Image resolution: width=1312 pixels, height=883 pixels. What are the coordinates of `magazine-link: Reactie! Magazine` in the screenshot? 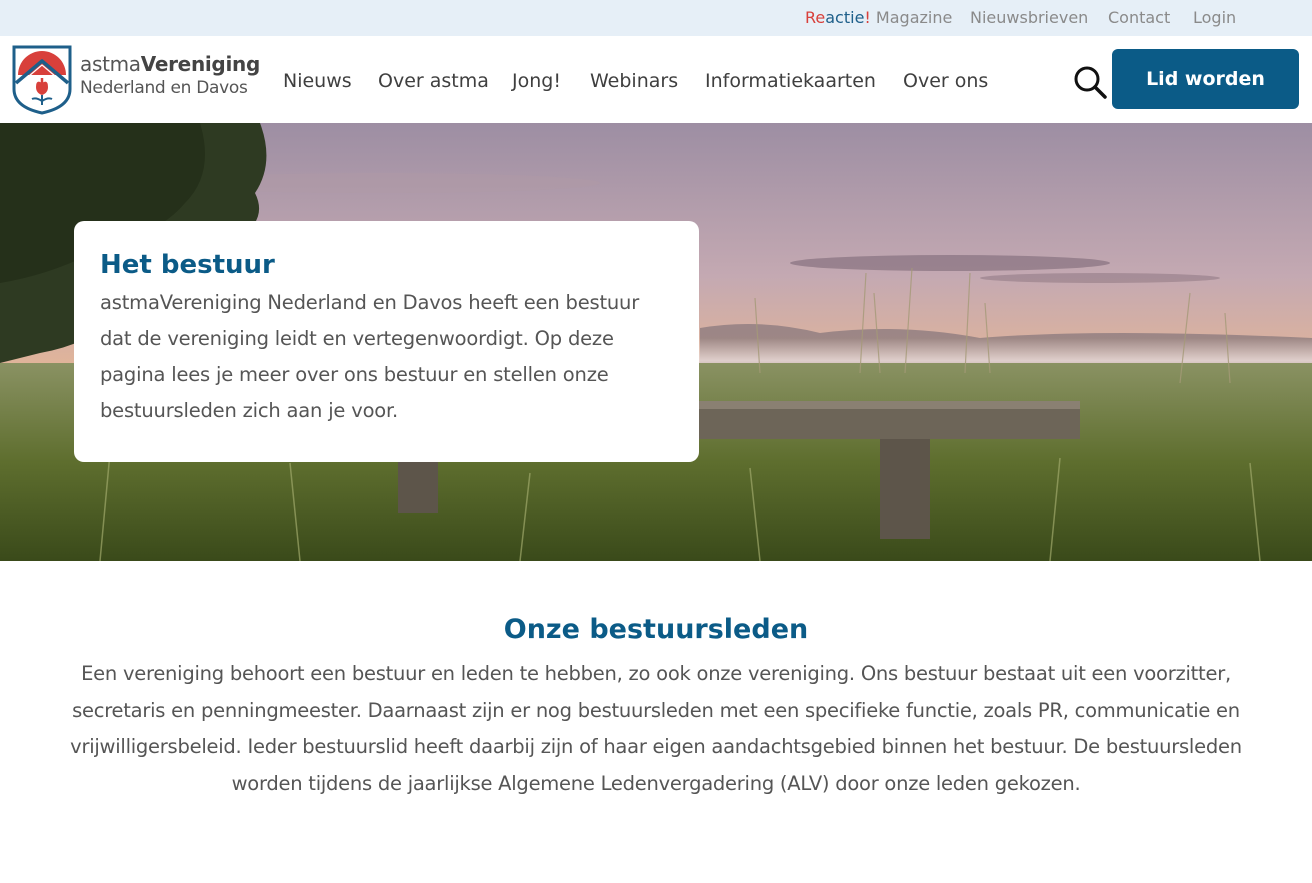 It's located at (878, 17).